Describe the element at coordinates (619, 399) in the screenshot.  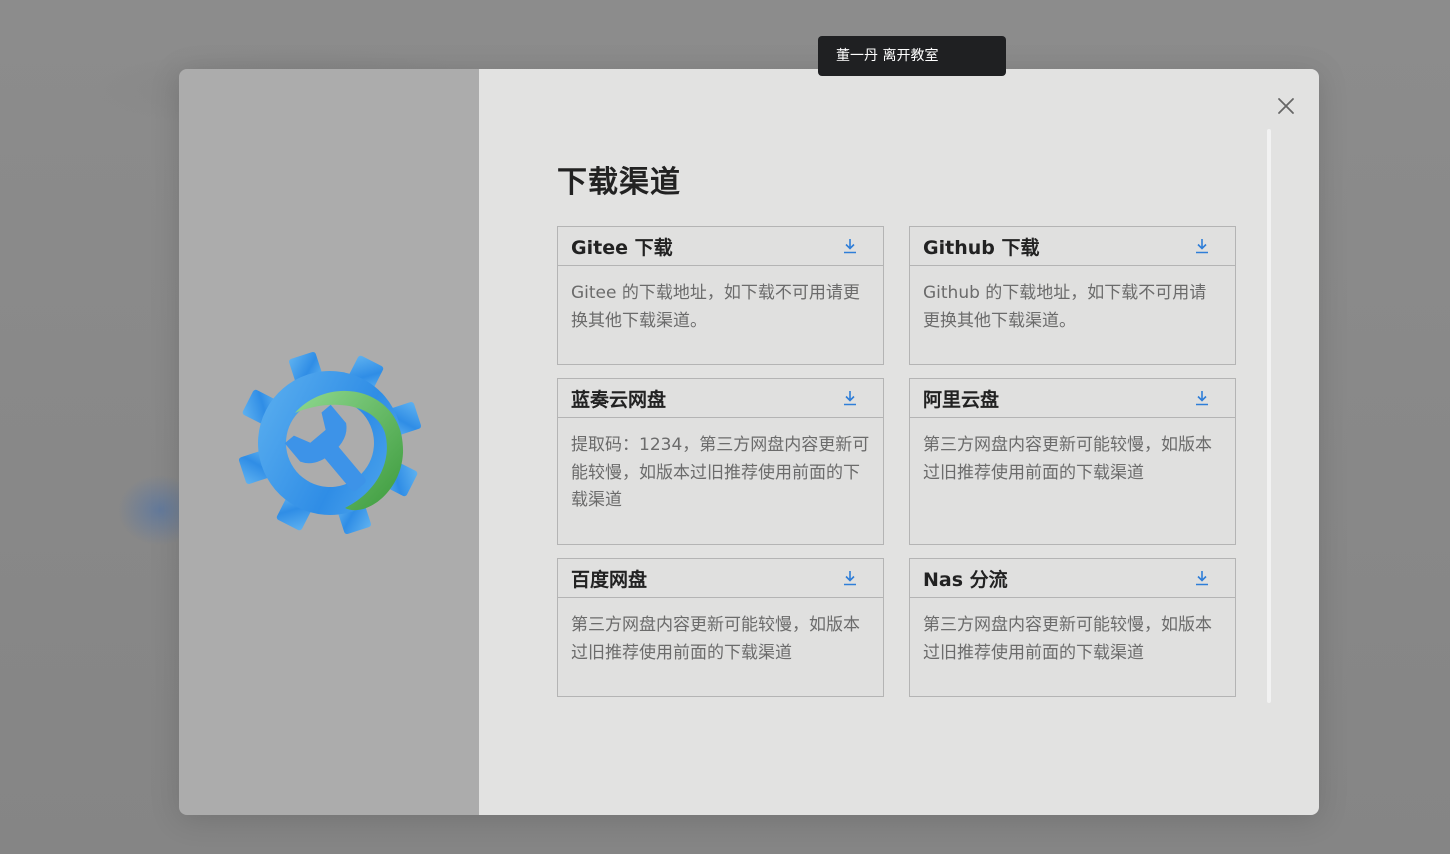
I see `channel-name: 蓝奏云网盘` at that location.